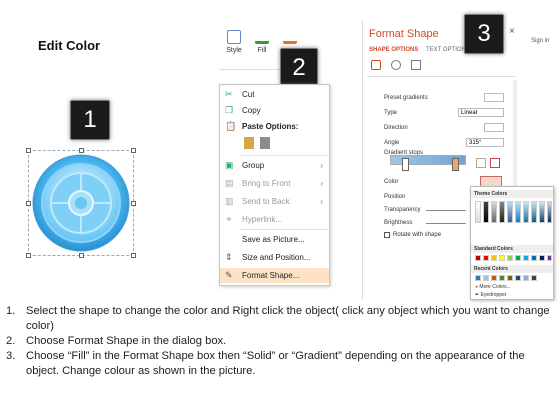 The image size is (560, 420). What do you see at coordinates (484, 34) in the screenshot?
I see `step-badge-3: 3` at bounding box center [484, 34].